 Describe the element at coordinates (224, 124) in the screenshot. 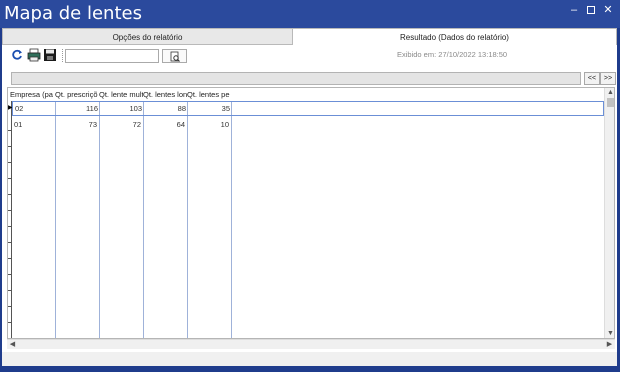

I see `cell-lentes-pe: 10` at that location.